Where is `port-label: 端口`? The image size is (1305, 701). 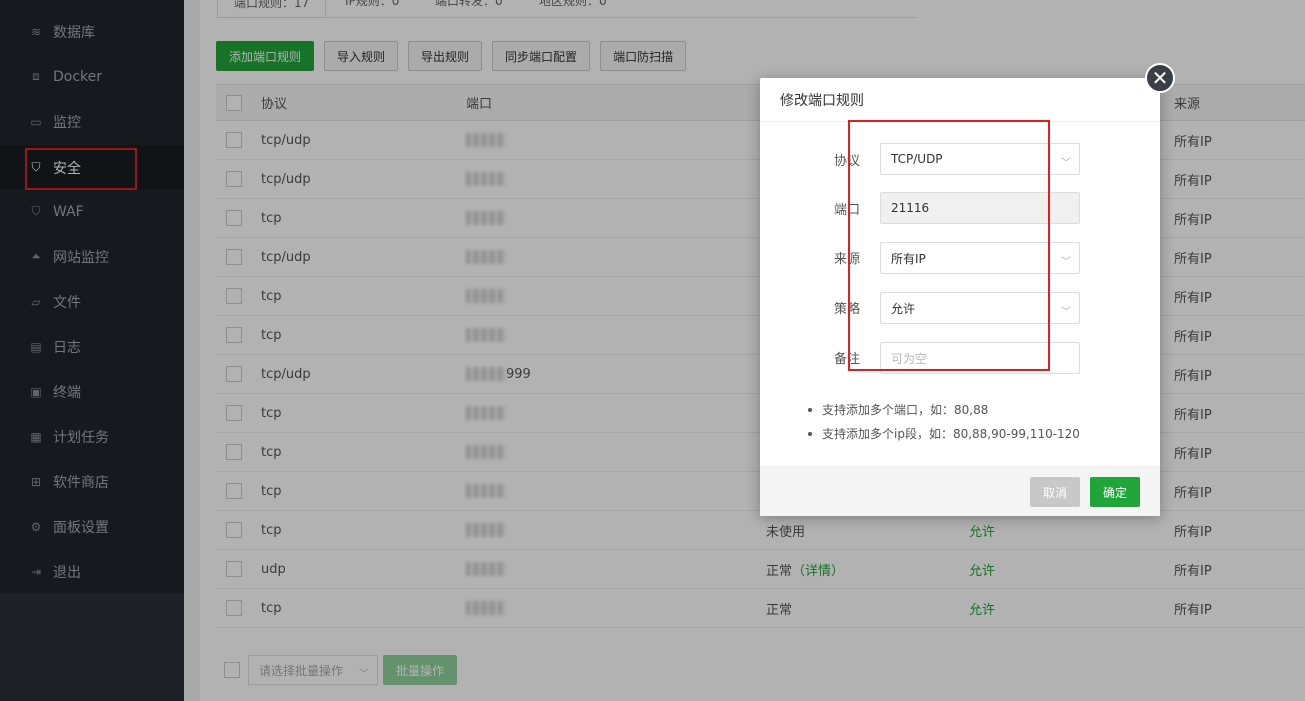 port-label: 端口 is located at coordinates (846, 210).